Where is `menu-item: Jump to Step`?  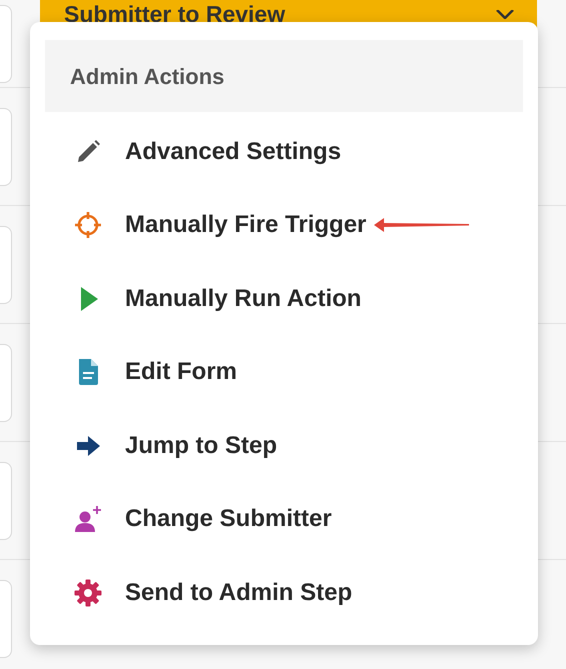
menu-item: Jump to Step is located at coordinates (284, 445).